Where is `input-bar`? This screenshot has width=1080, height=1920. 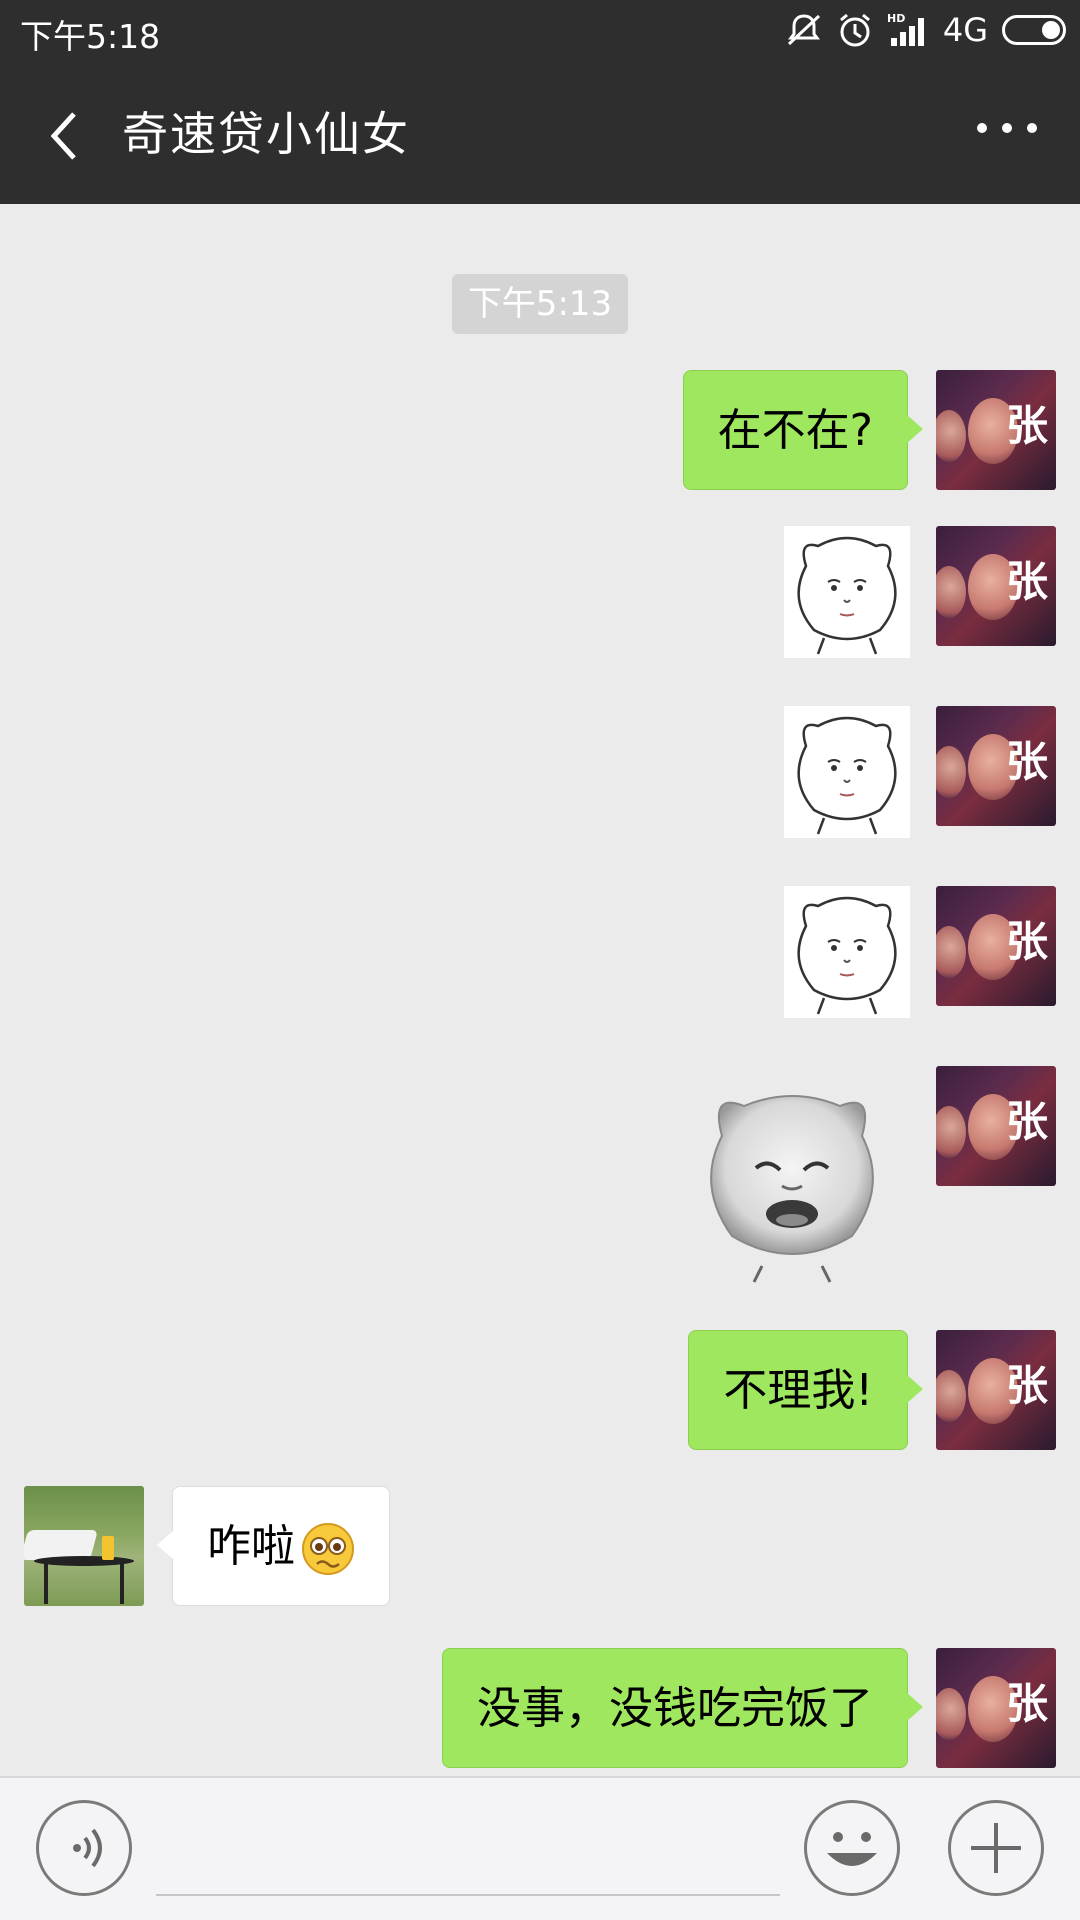 input-bar is located at coordinates (540, 1848).